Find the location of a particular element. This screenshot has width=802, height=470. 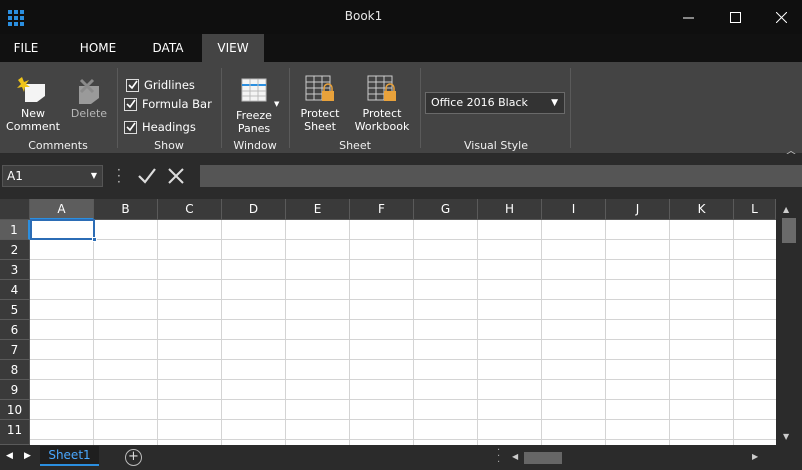

protect-sheet-icon is located at coordinates (319, 88).